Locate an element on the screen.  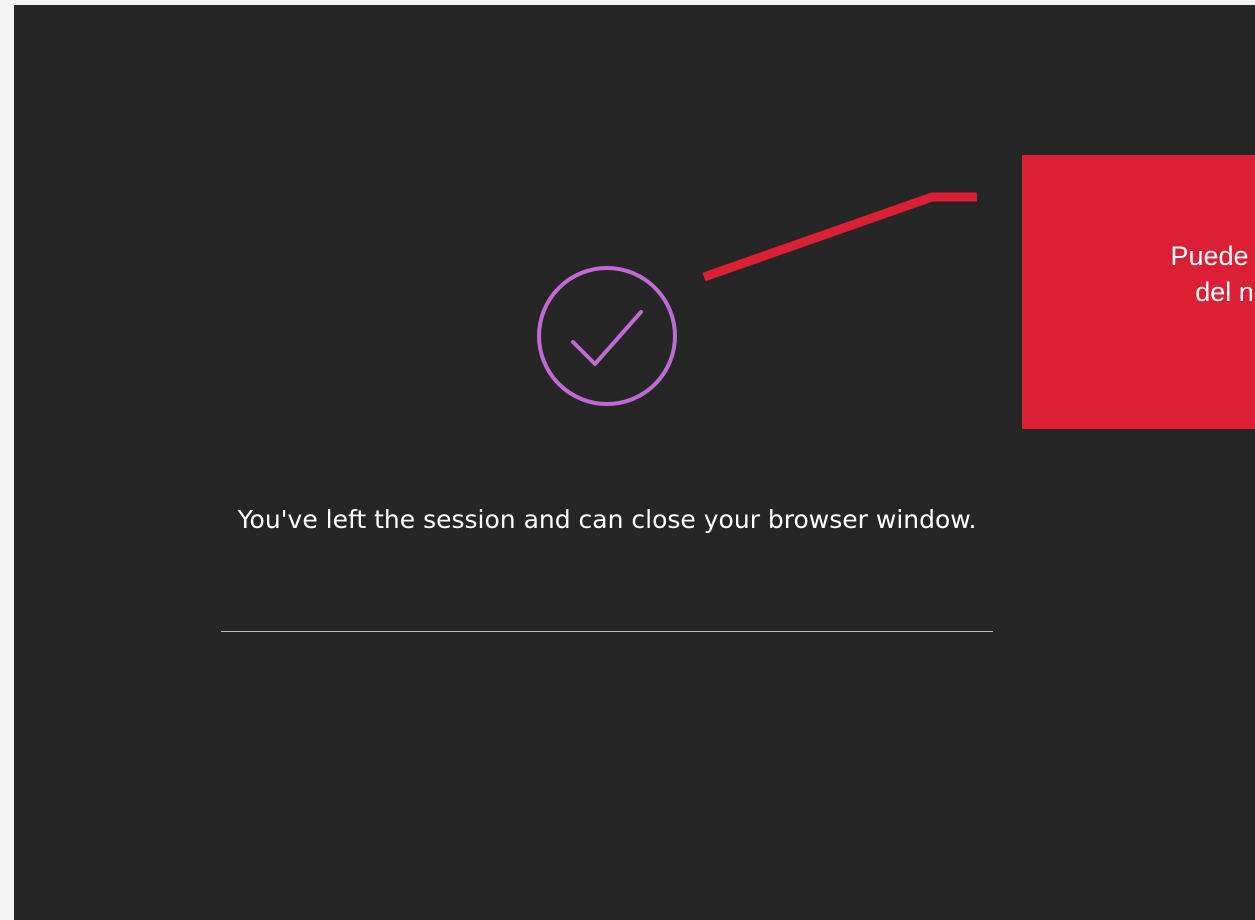
callout-pointer-line is located at coordinates (839, 237).